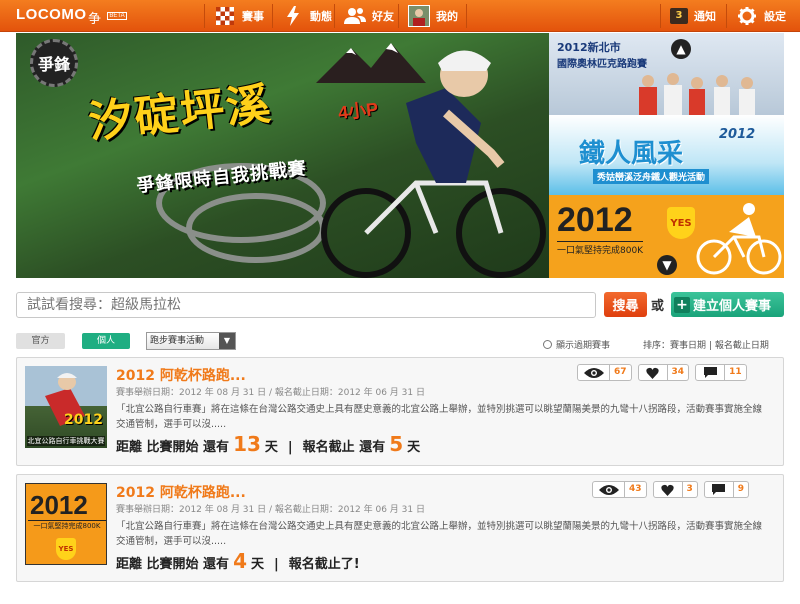 The height and width of the screenshot is (604, 800). I want to click on comments-stat: 11, so click(721, 372).